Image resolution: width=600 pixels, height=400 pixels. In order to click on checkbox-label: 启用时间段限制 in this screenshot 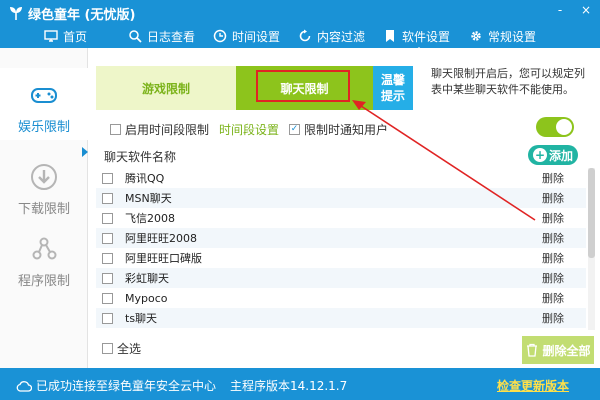, I will do `click(167, 129)`.